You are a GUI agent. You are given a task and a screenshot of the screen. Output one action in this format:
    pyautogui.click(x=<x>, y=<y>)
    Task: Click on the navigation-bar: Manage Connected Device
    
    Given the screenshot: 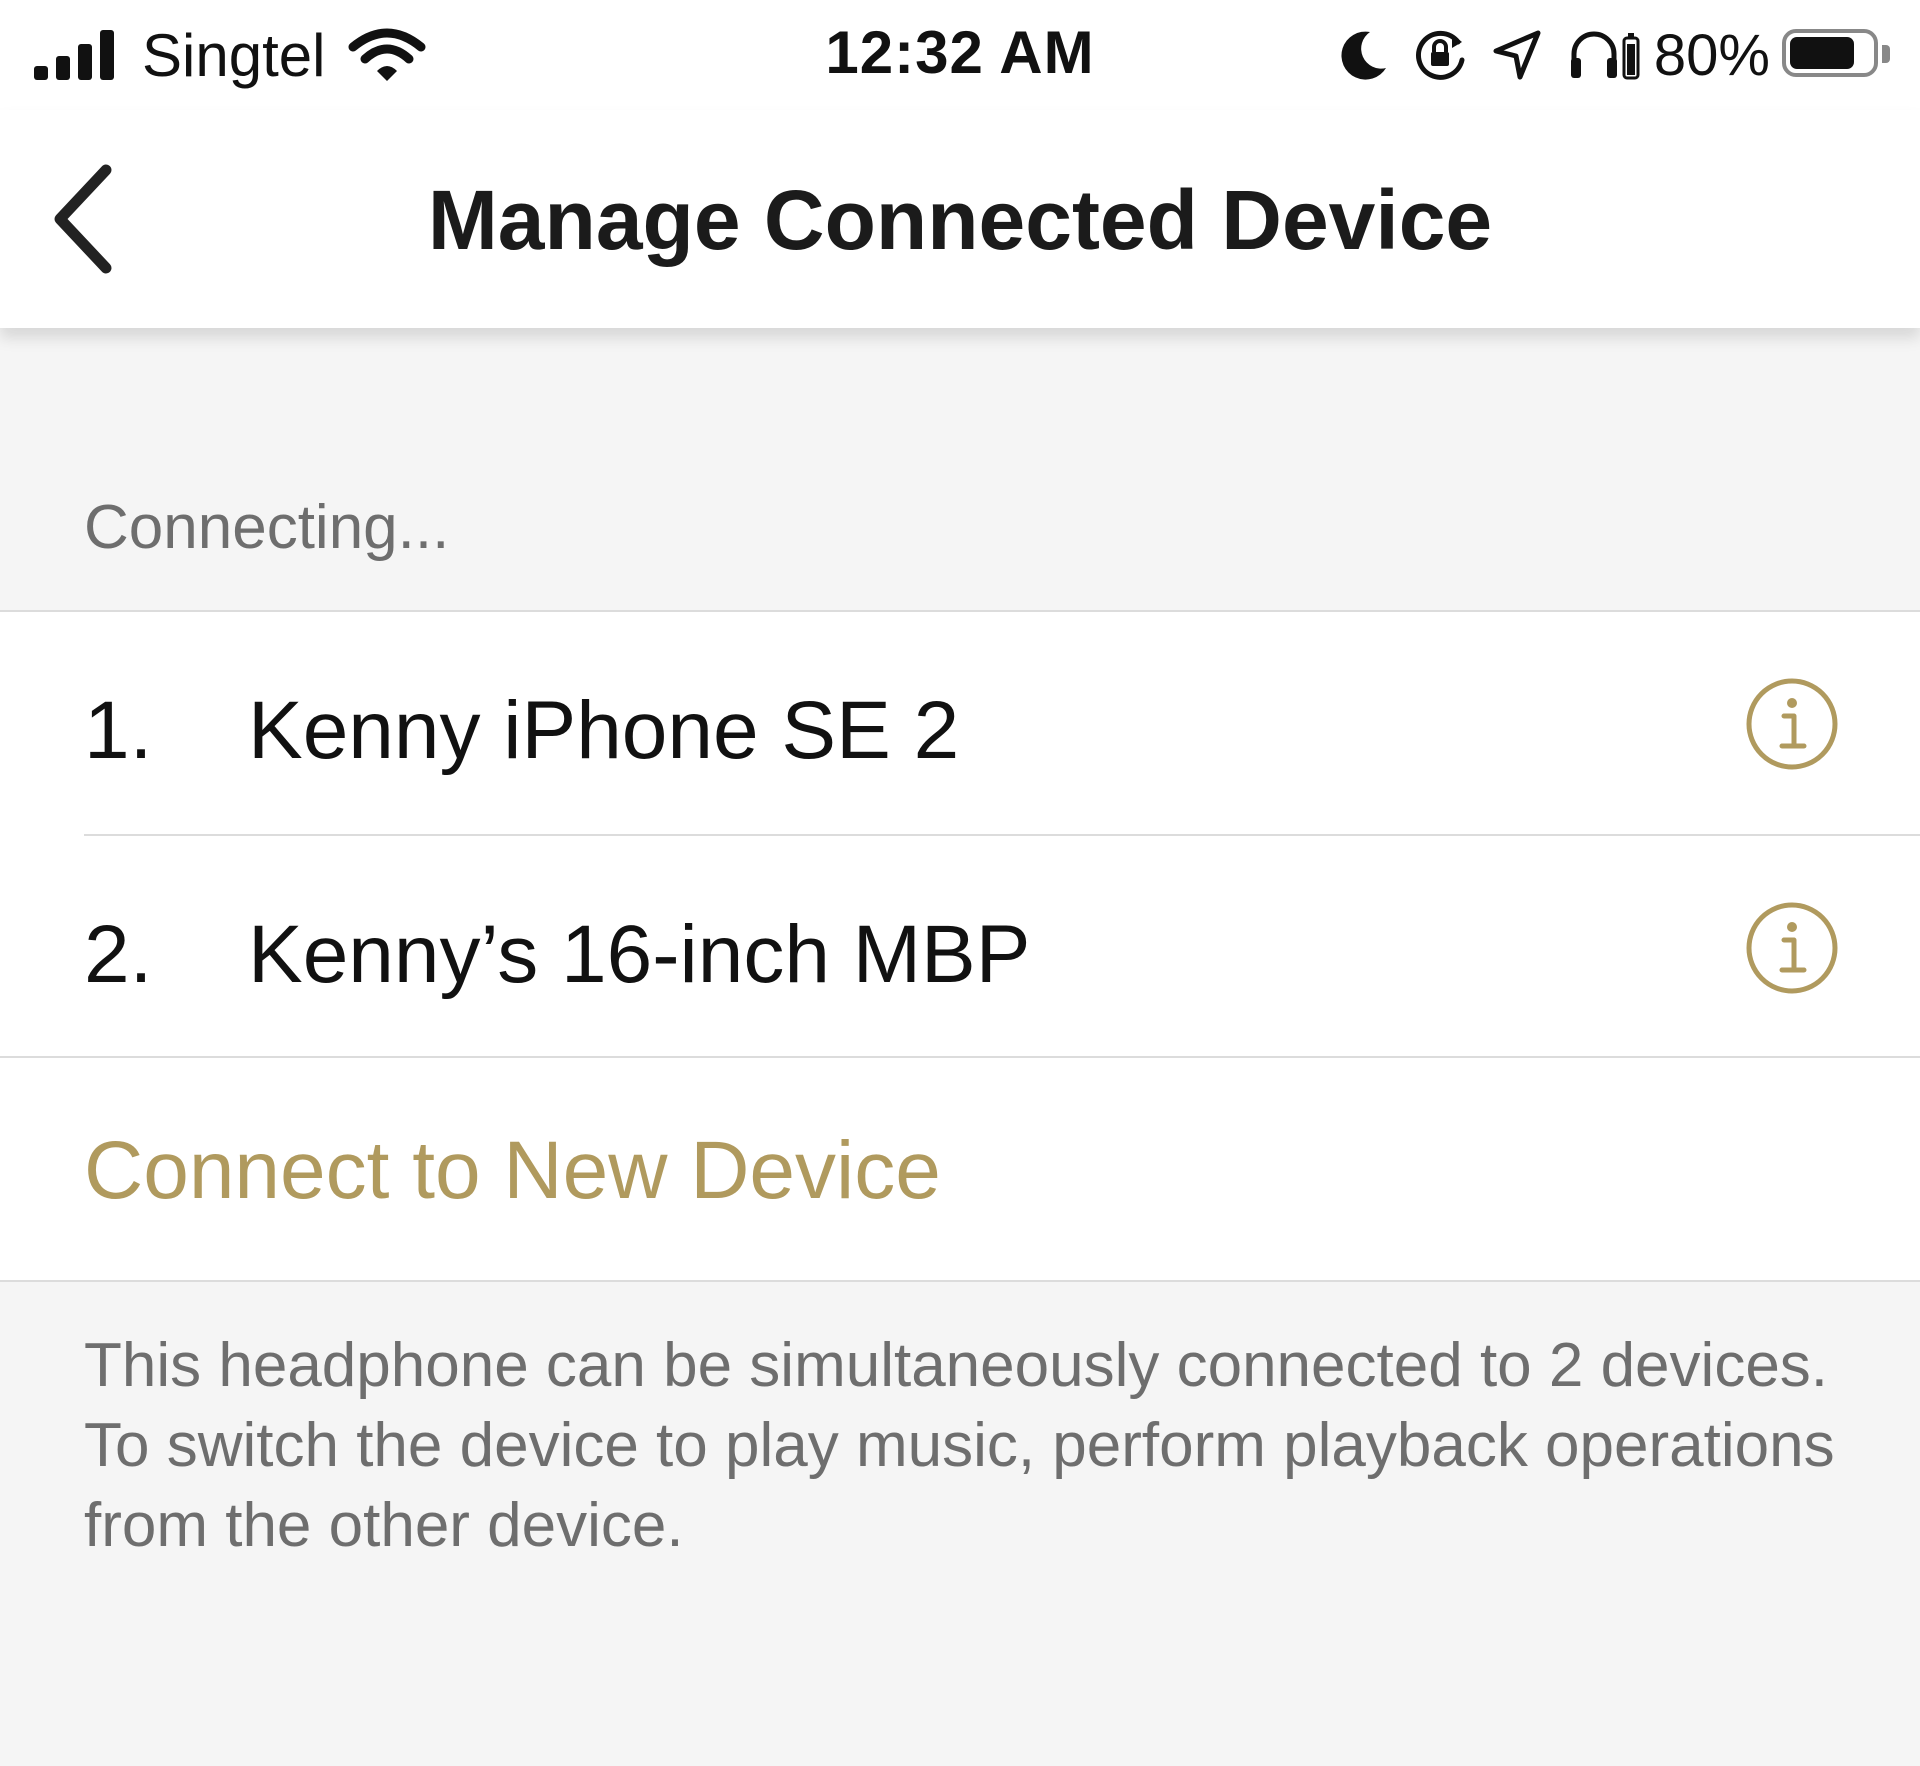 What is the action you would take?
    pyautogui.click(x=960, y=219)
    